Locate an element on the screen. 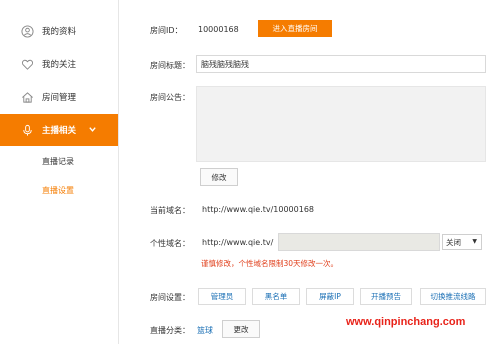  room-notice-textarea is located at coordinates (341, 124).